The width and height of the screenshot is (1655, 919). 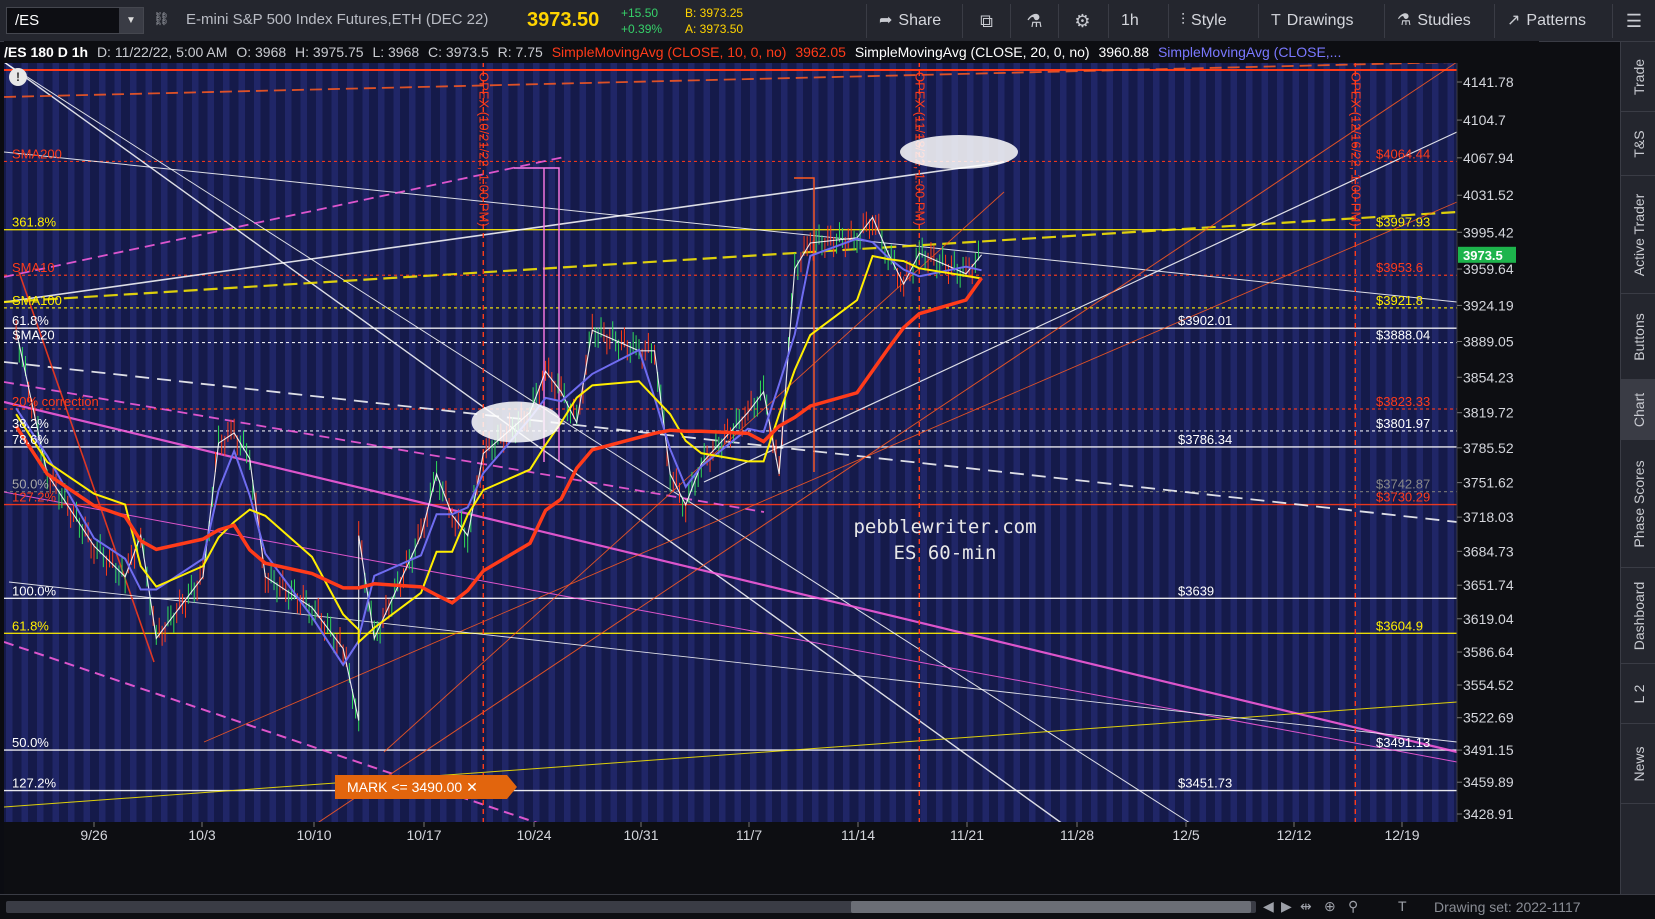 I want to click on level-right-label: $3823.33, so click(x=1403, y=401).